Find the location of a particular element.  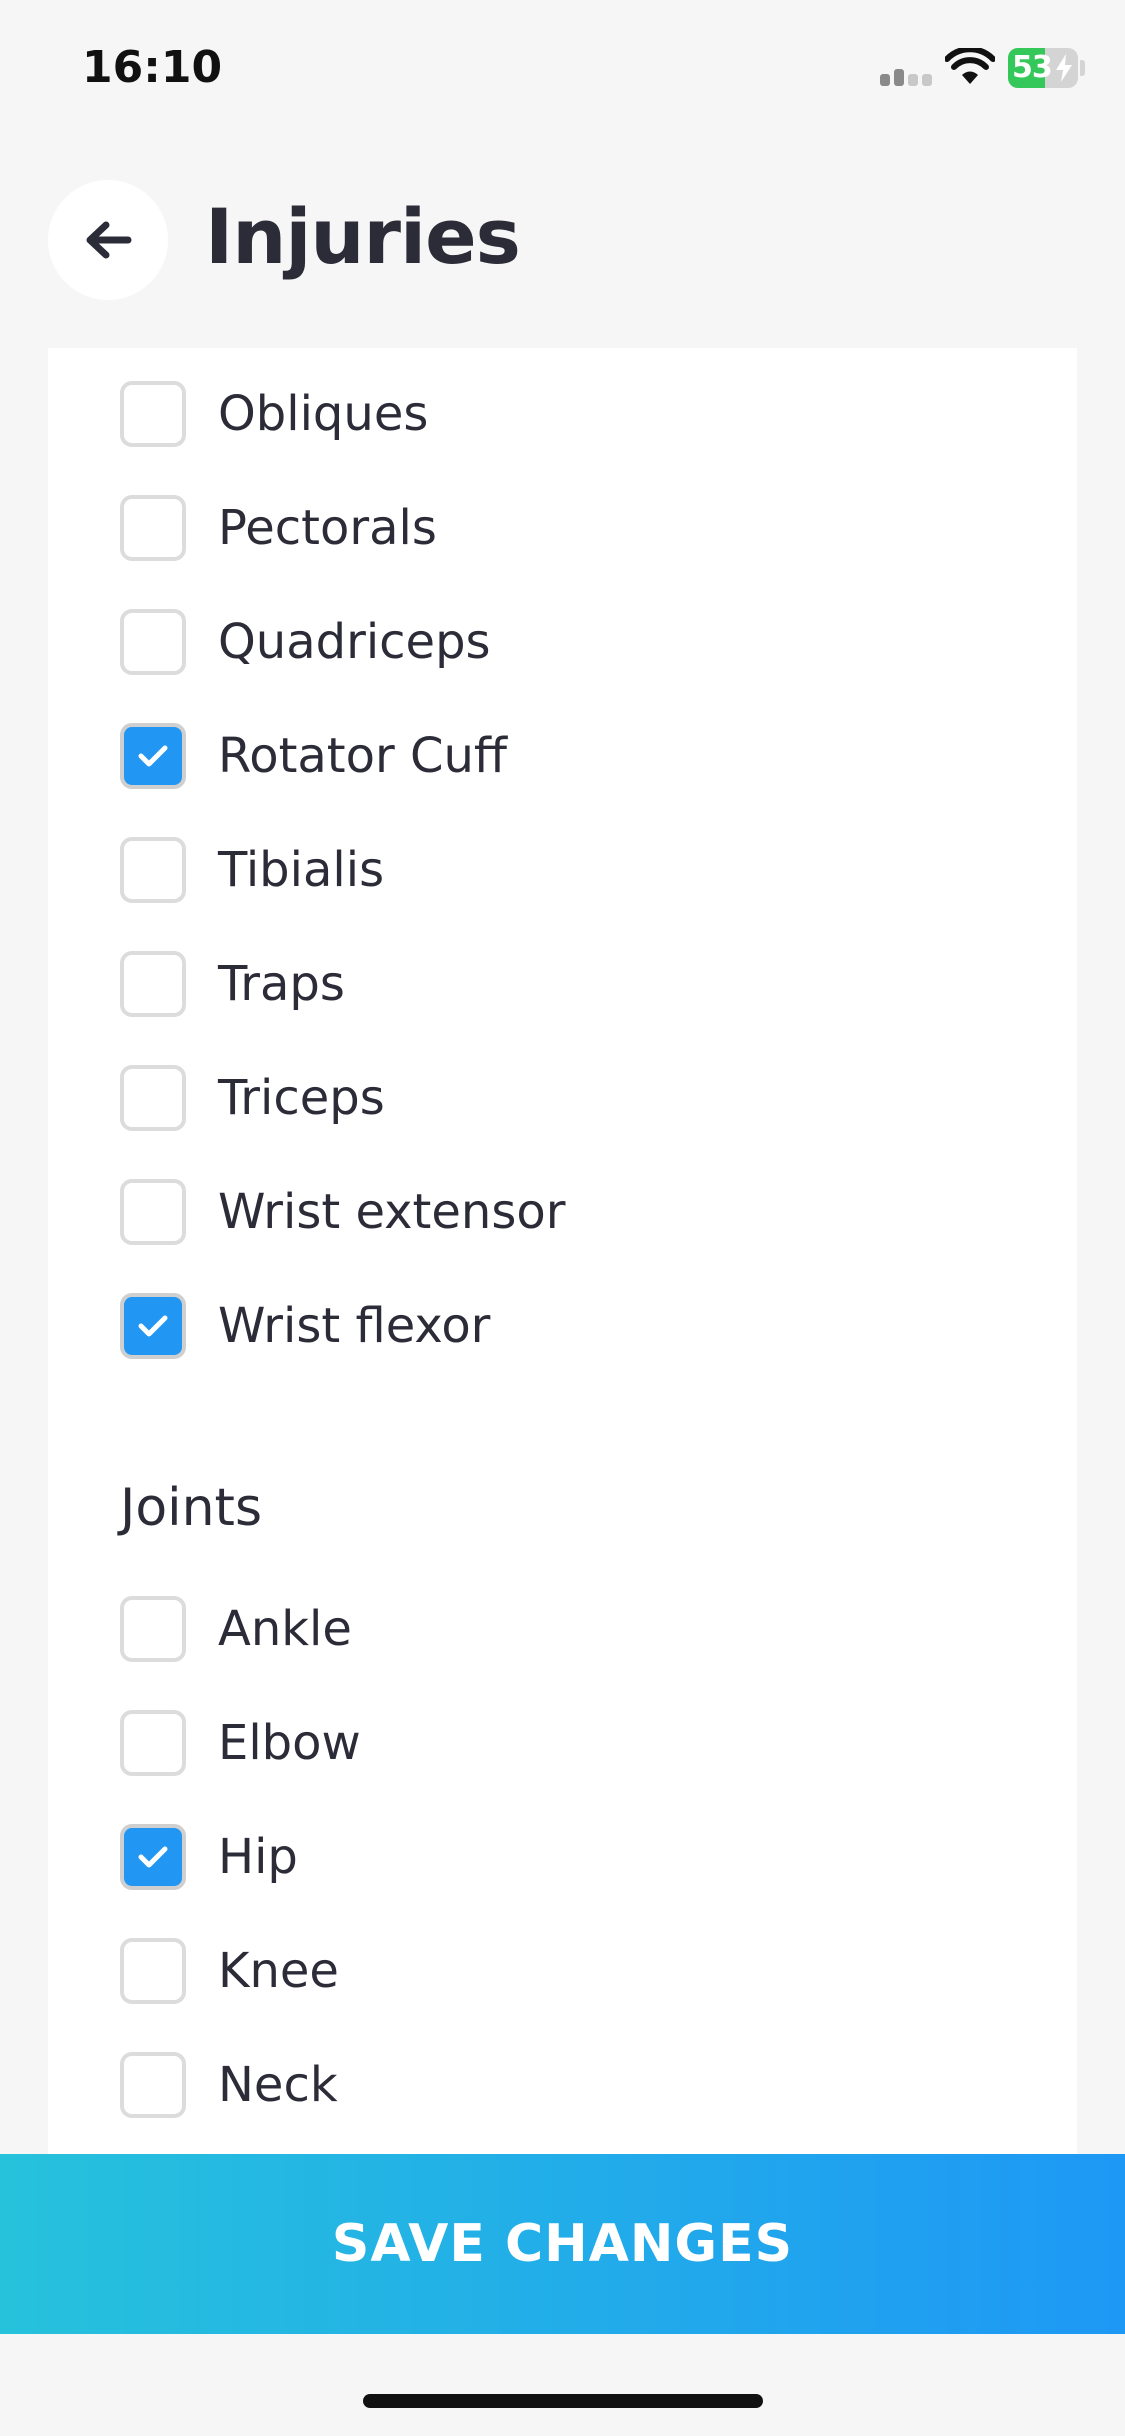

save-changes-button: SAVE CHANGES is located at coordinates (562, 2244).